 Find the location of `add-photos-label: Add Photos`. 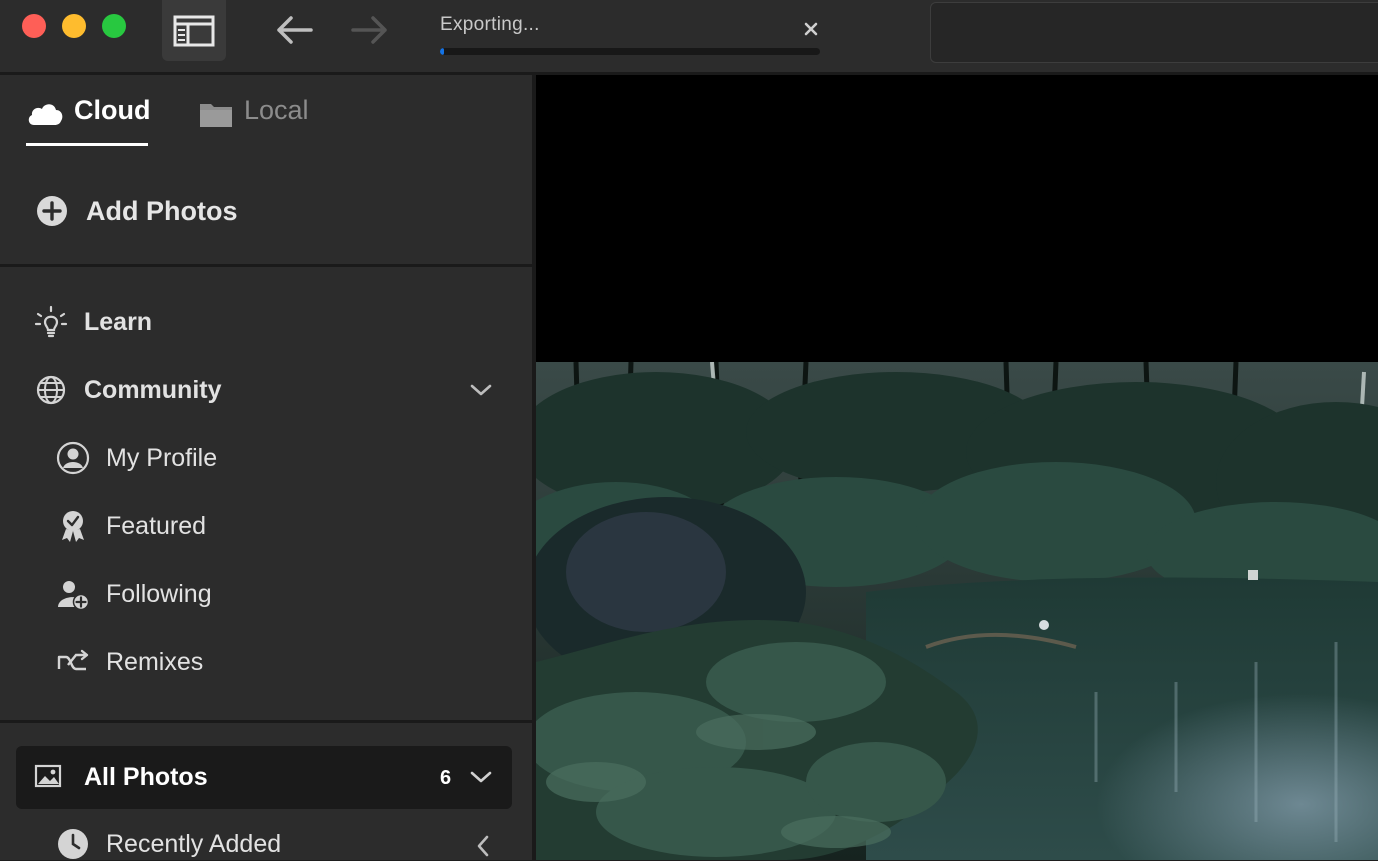

add-photos-label: Add Photos is located at coordinates (162, 210).